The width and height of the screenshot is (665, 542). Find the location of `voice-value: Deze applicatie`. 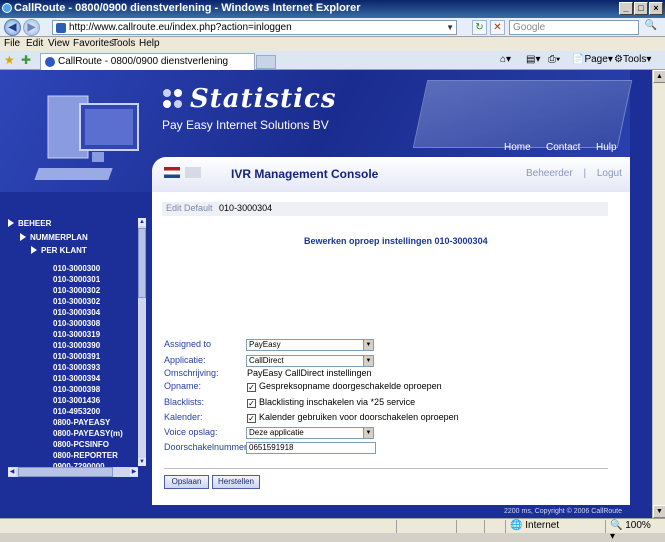

voice-value: Deze applicatie is located at coordinates (276, 432).